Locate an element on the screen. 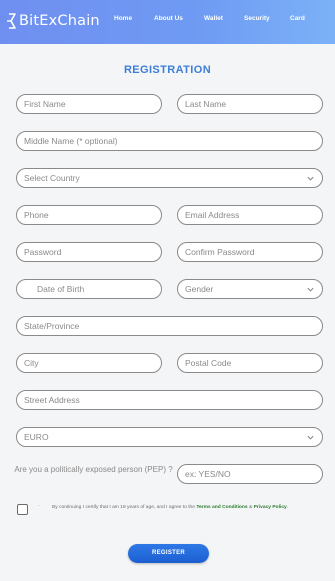 Image resolution: width=335 pixels, height=581 pixels. country-placeholder: Select Country is located at coordinates (52, 178).